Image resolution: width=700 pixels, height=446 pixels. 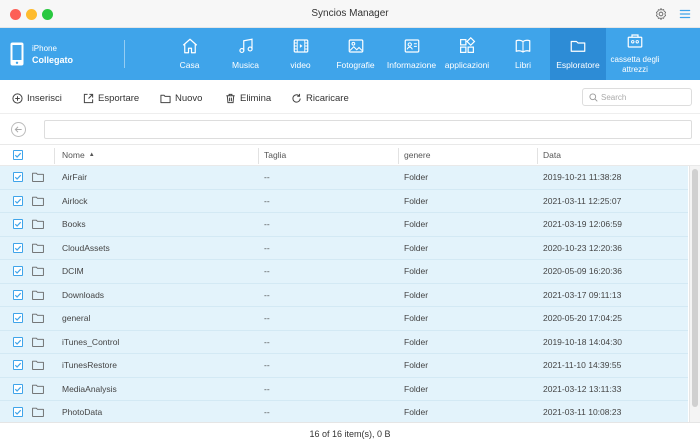 I want to click on music-note-icon, so click(x=245, y=46).